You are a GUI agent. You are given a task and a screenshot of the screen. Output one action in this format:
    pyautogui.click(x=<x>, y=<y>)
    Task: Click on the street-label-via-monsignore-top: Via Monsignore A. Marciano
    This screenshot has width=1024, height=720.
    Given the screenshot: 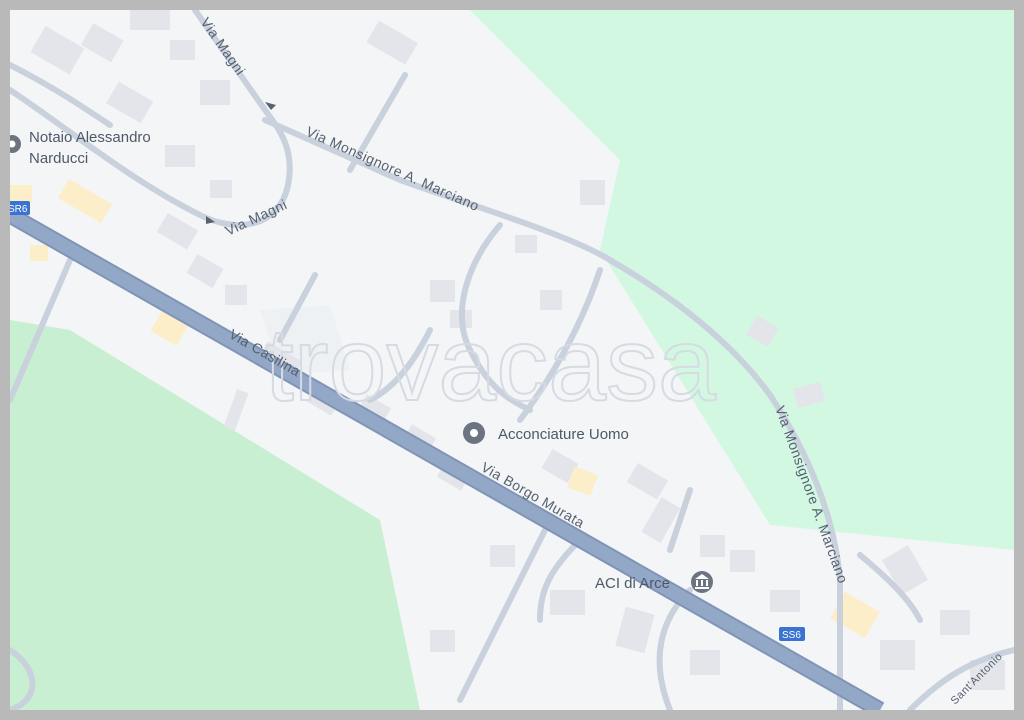 What is the action you would take?
    pyautogui.click(x=393, y=168)
    